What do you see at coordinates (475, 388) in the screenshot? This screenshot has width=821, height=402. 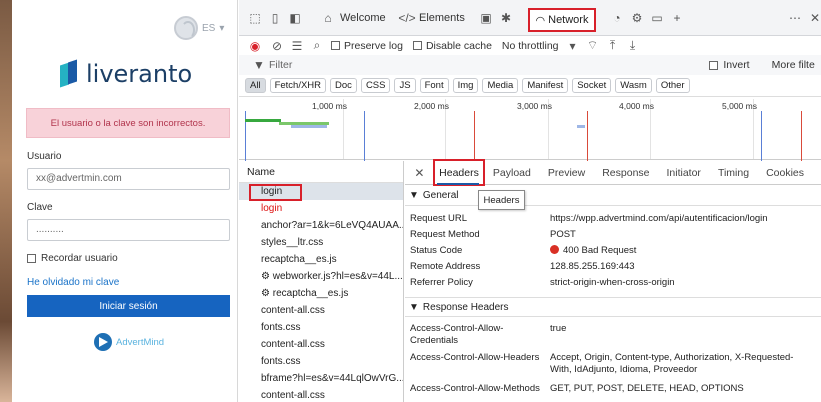 I see `header-key: Access-Control-Allow-Methods` at bounding box center [475, 388].